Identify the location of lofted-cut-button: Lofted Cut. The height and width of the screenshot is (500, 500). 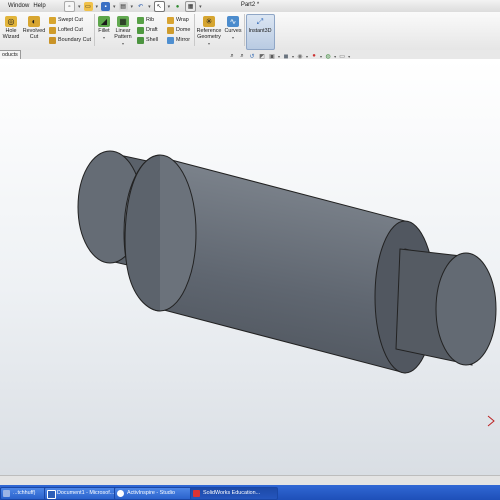
(70, 30).